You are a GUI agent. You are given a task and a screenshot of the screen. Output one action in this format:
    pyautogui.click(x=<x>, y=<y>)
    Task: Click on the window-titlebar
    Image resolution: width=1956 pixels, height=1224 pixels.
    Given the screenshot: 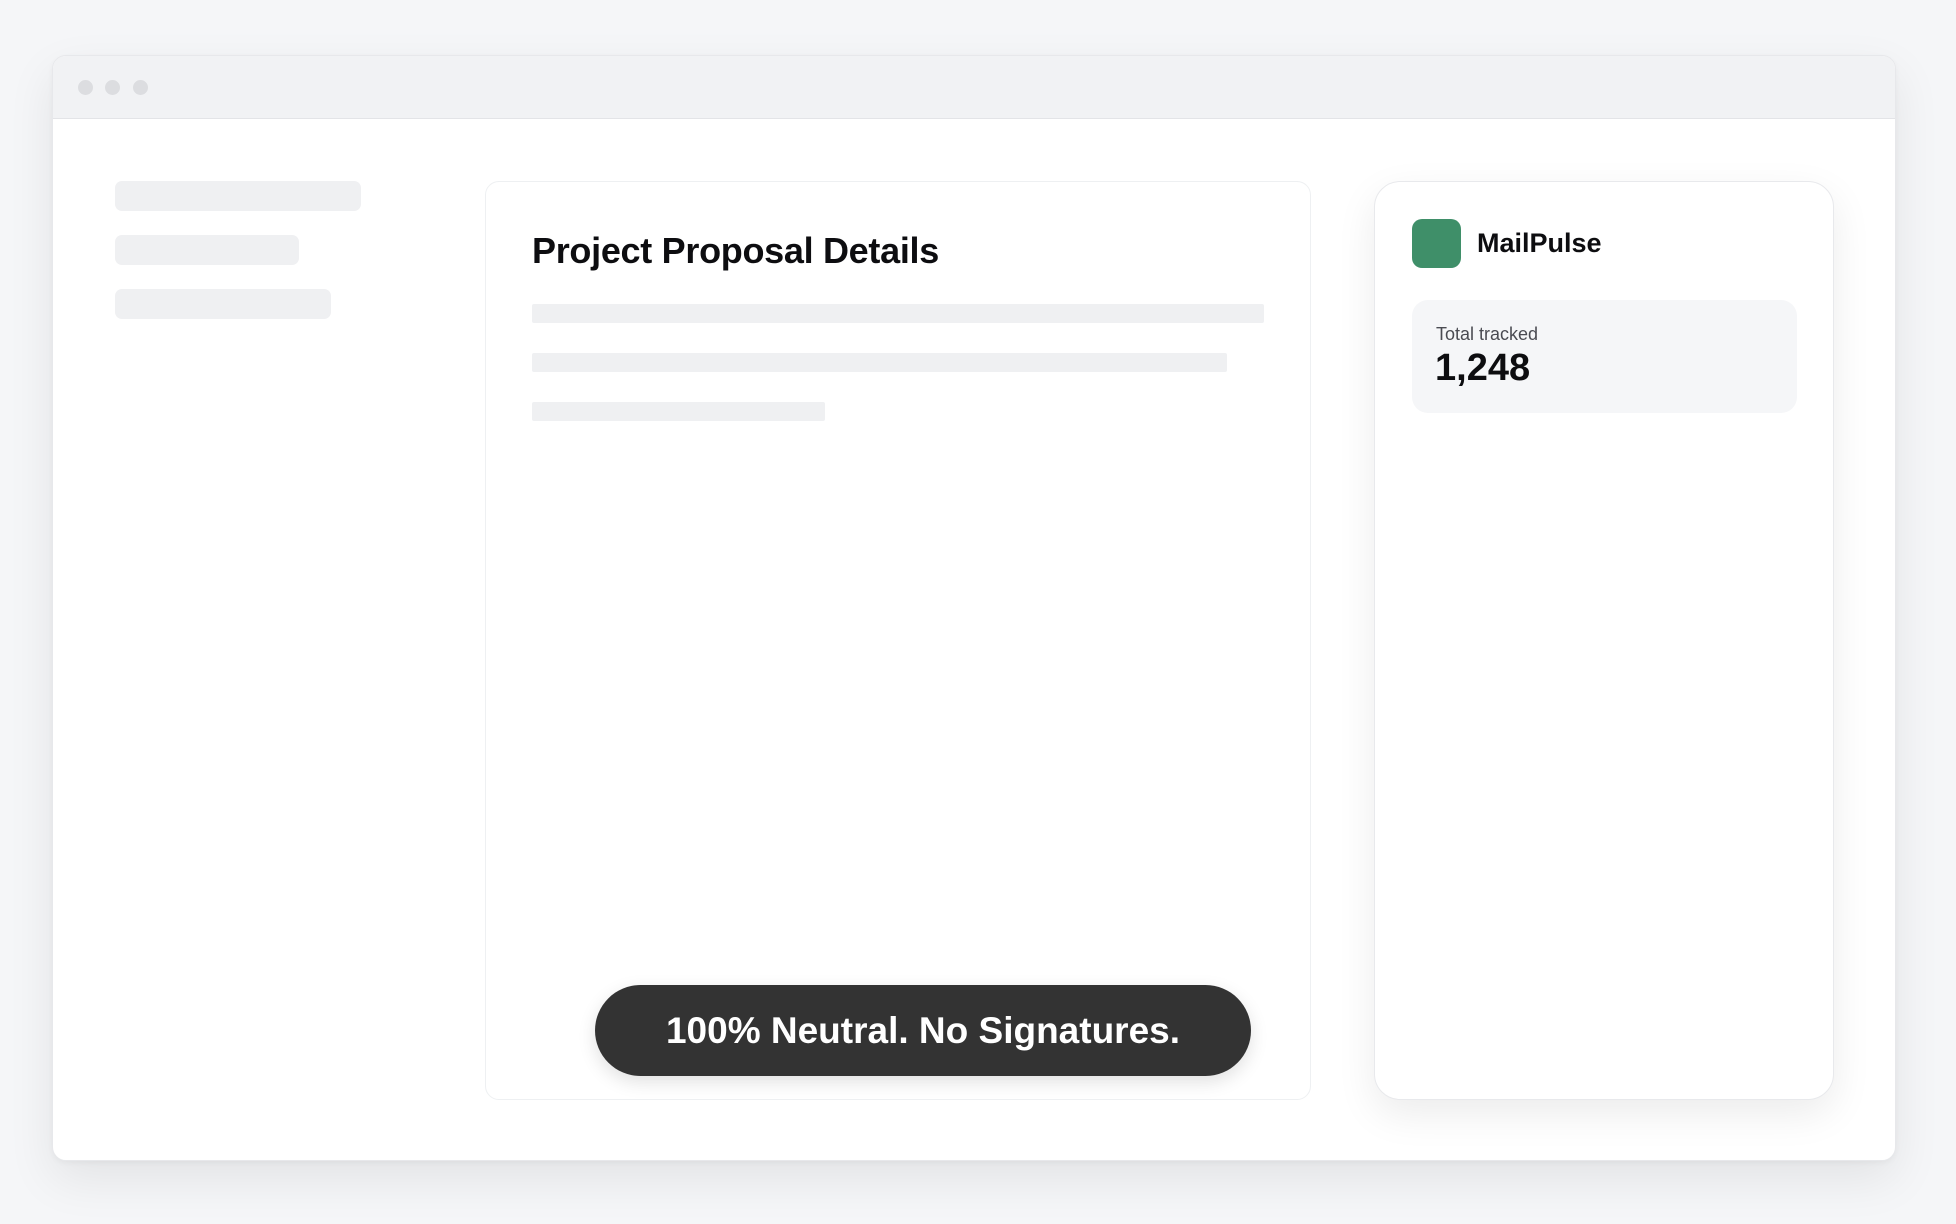 What is the action you would take?
    pyautogui.click(x=974, y=87)
    